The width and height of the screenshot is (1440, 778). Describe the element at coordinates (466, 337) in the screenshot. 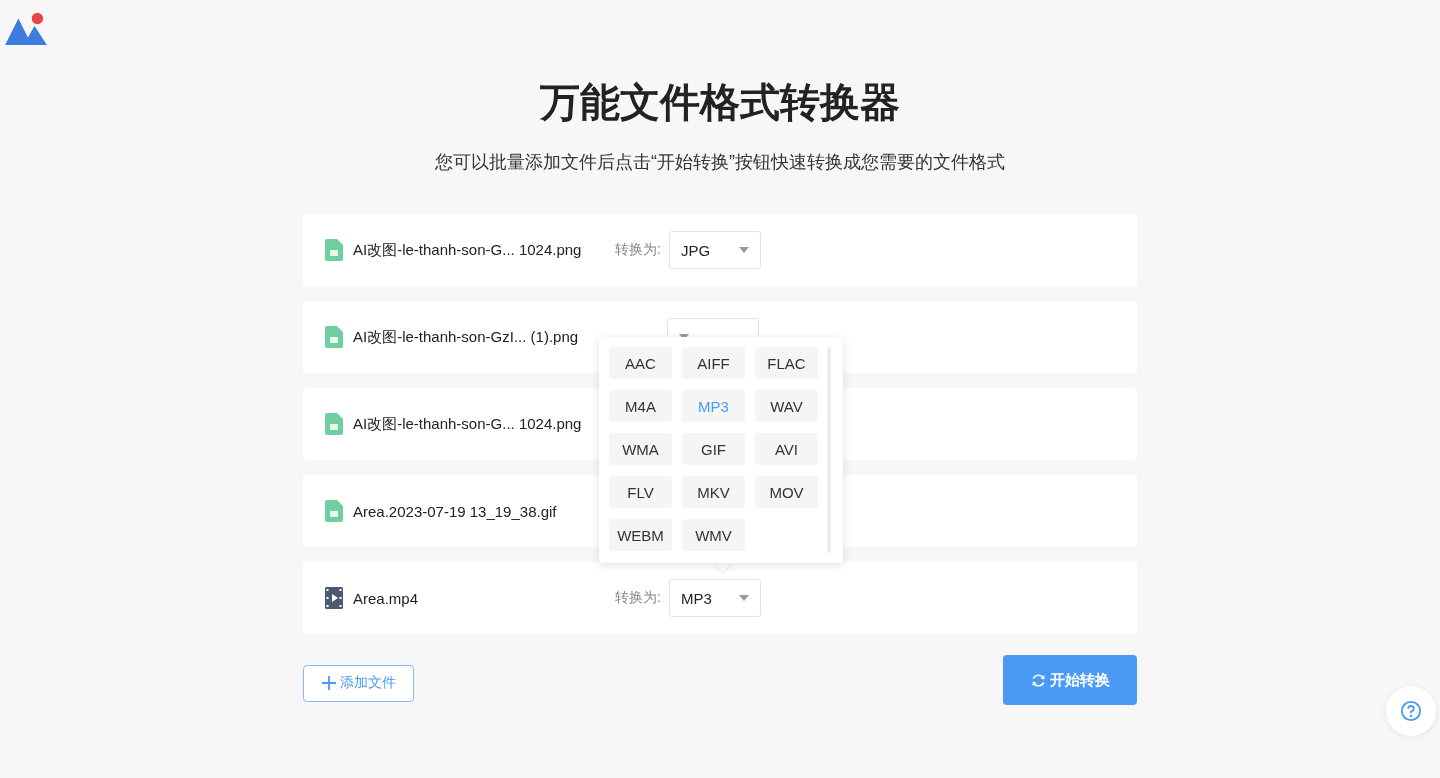

I see `file-name: AI改图-le-thanh-son-GzI... (1).png` at that location.